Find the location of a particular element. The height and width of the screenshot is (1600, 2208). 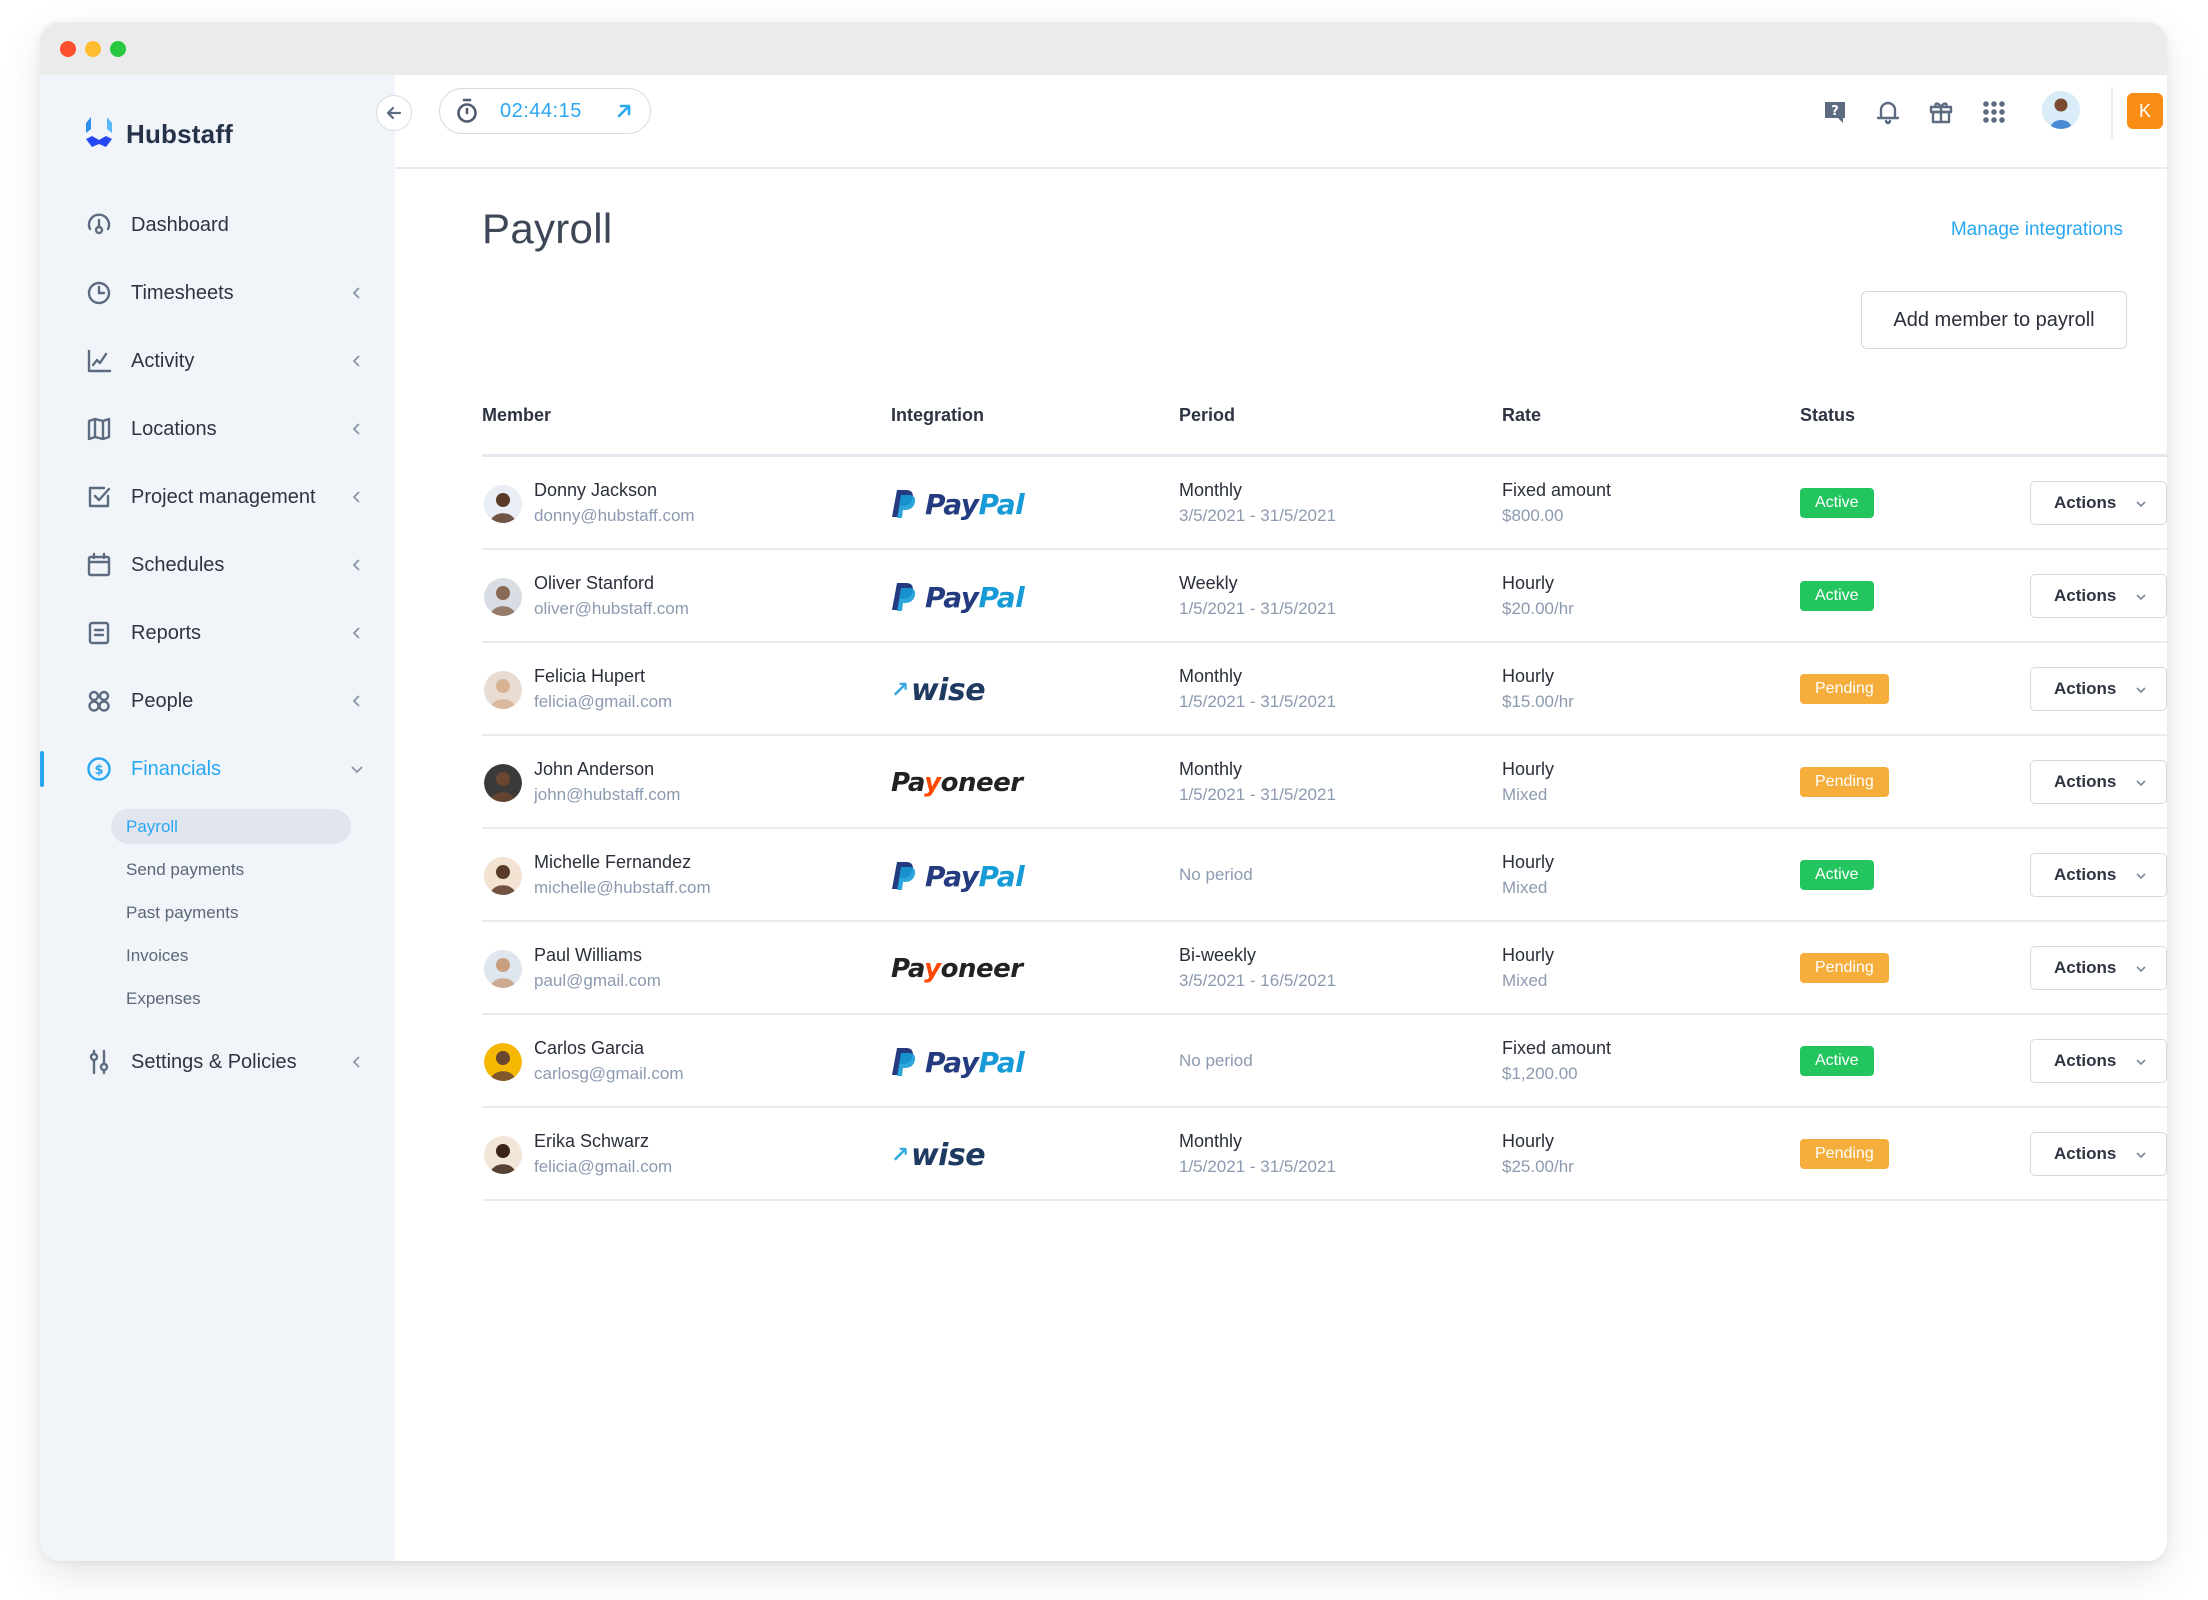

sidebar-item-schedules: Schedules is located at coordinates (217, 565).